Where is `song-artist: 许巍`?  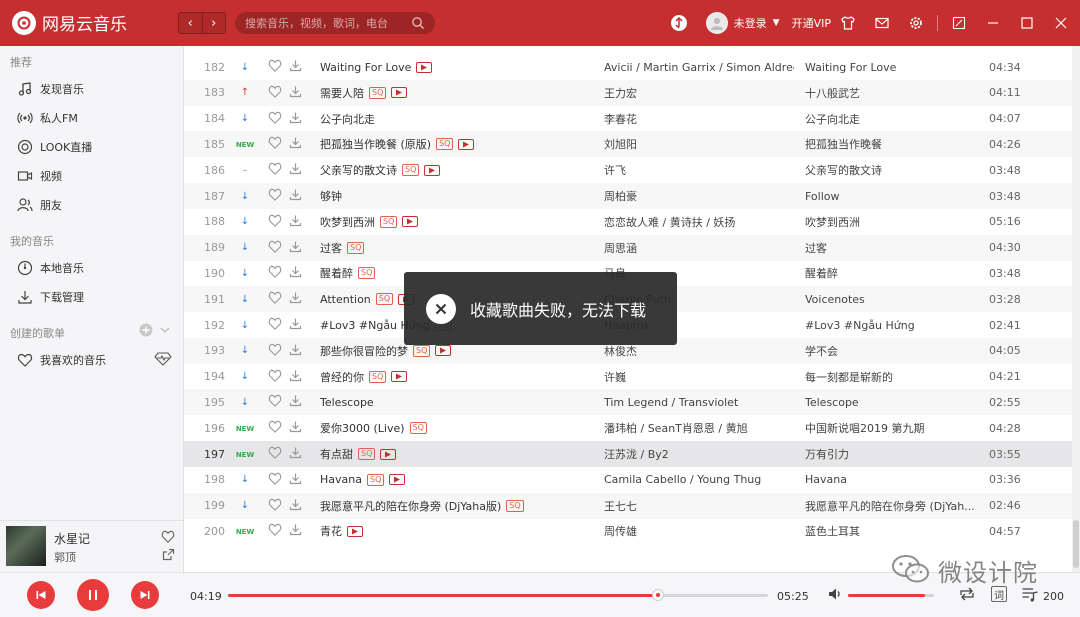
song-artist: 许巍 is located at coordinates (699, 377).